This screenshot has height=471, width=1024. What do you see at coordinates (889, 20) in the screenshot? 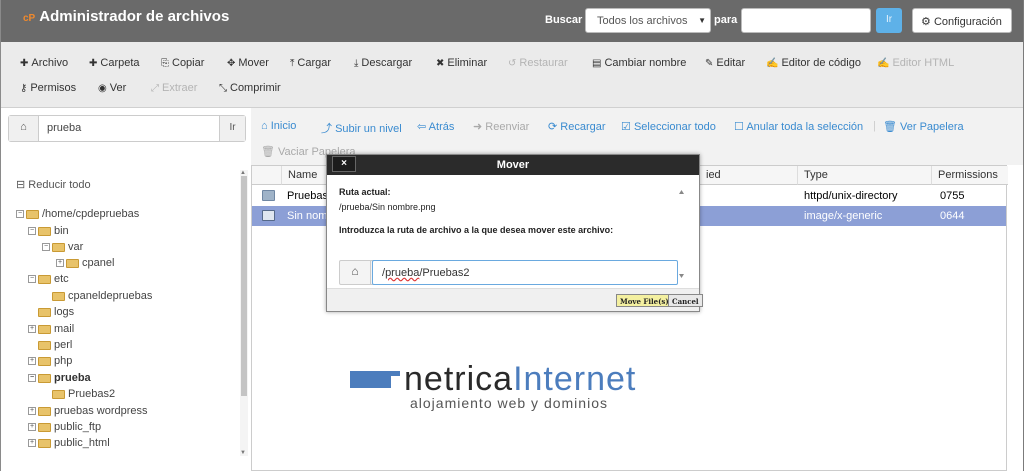
I see `search-go-button: Ir` at bounding box center [889, 20].